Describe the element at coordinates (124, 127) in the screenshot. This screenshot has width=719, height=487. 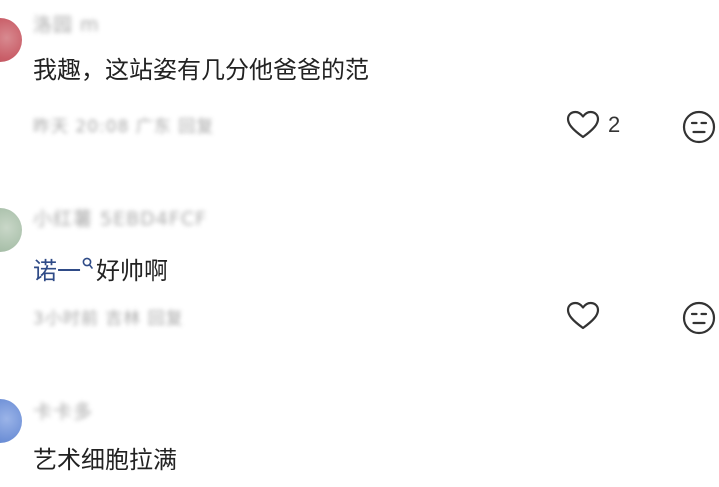
I see `comment-meta: 昨天 20:08 广东 回复` at that location.